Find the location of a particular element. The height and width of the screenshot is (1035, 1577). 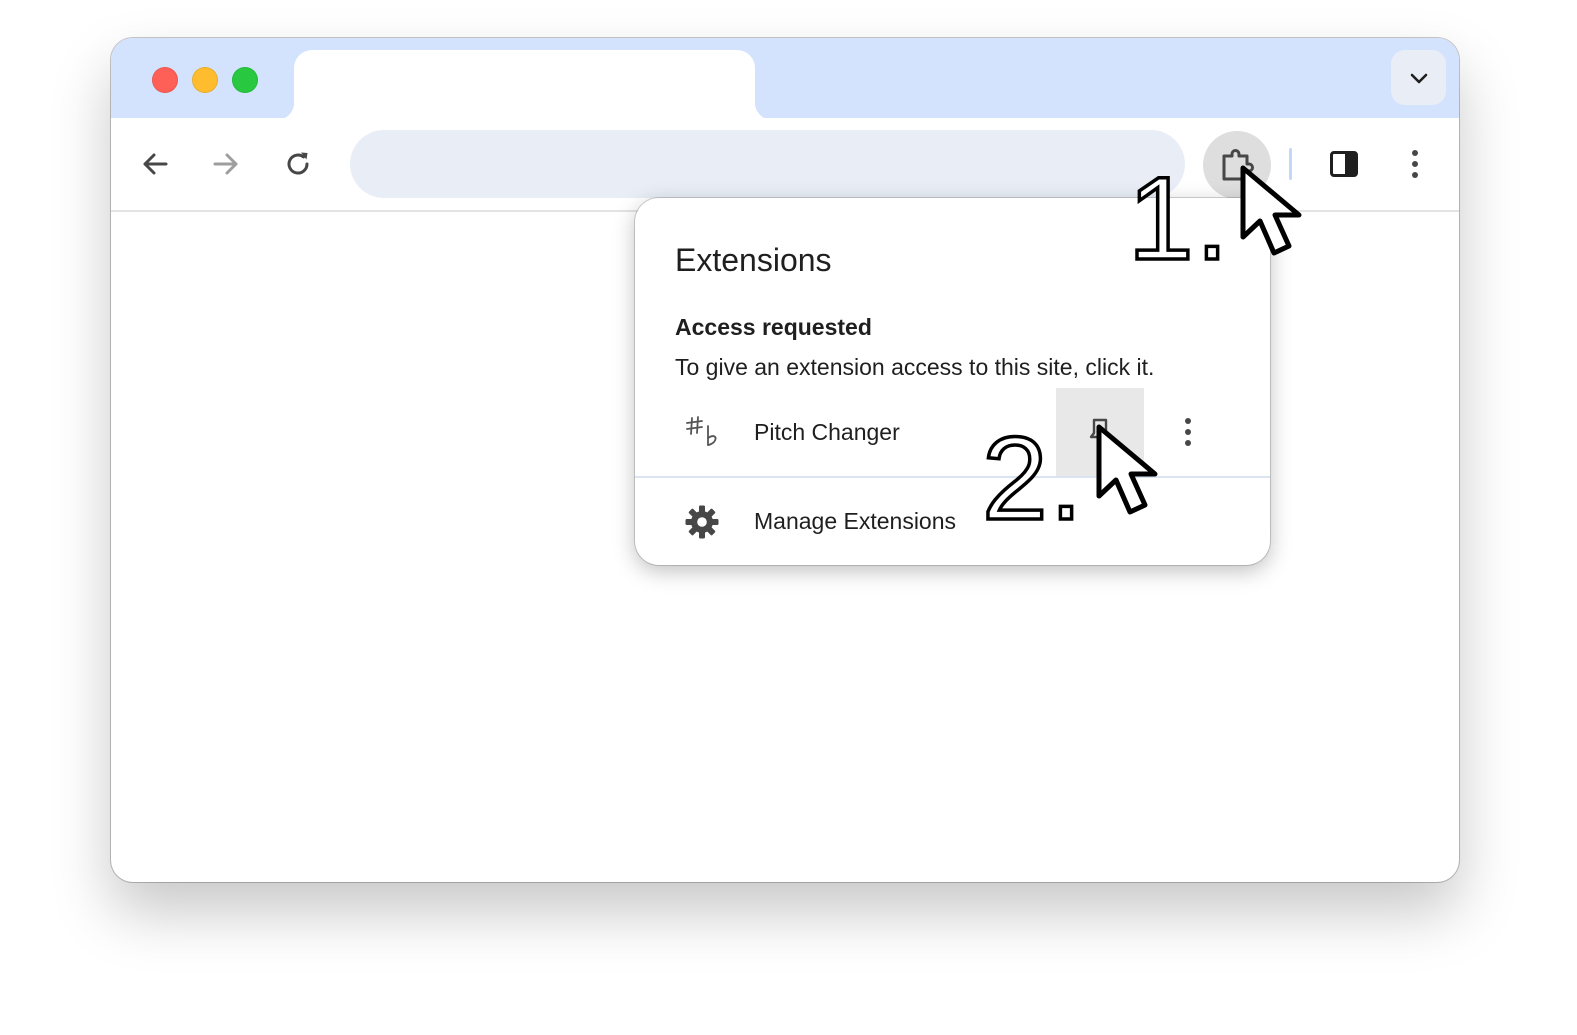

forward-button is located at coordinates (226, 164).